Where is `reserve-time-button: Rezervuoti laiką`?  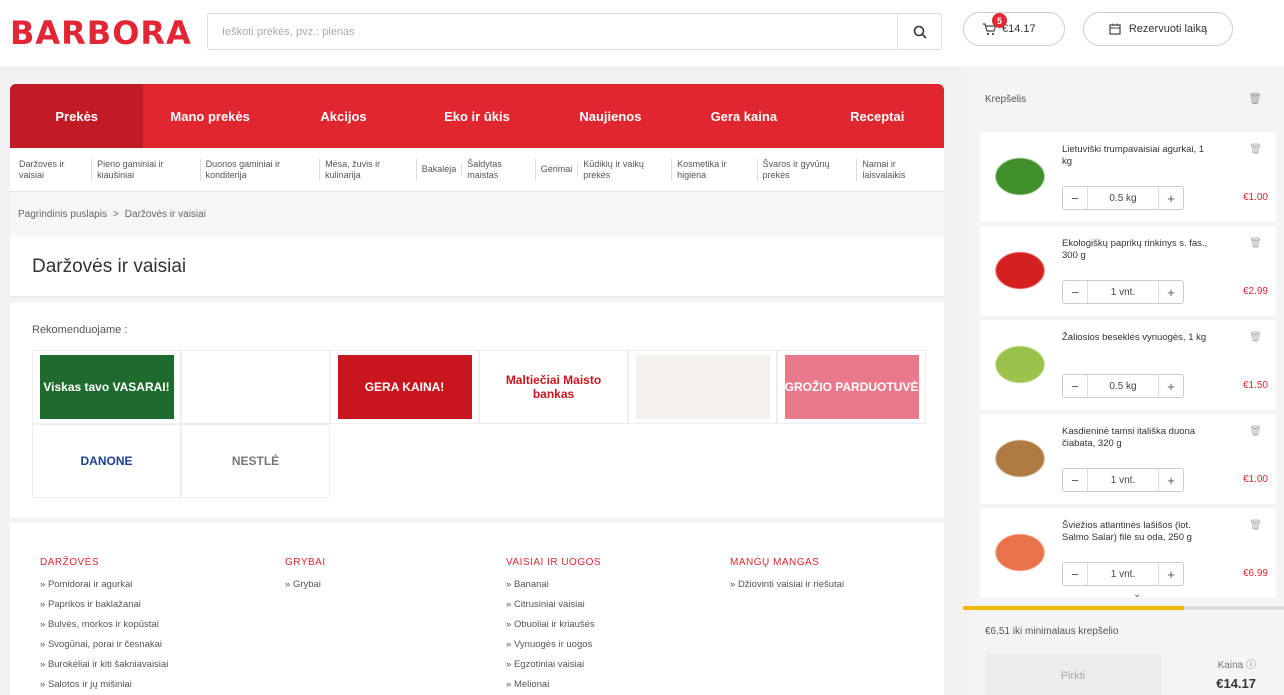
reserve-time-button: Rezervuoti laiką is located at coordinates (1158, 29).